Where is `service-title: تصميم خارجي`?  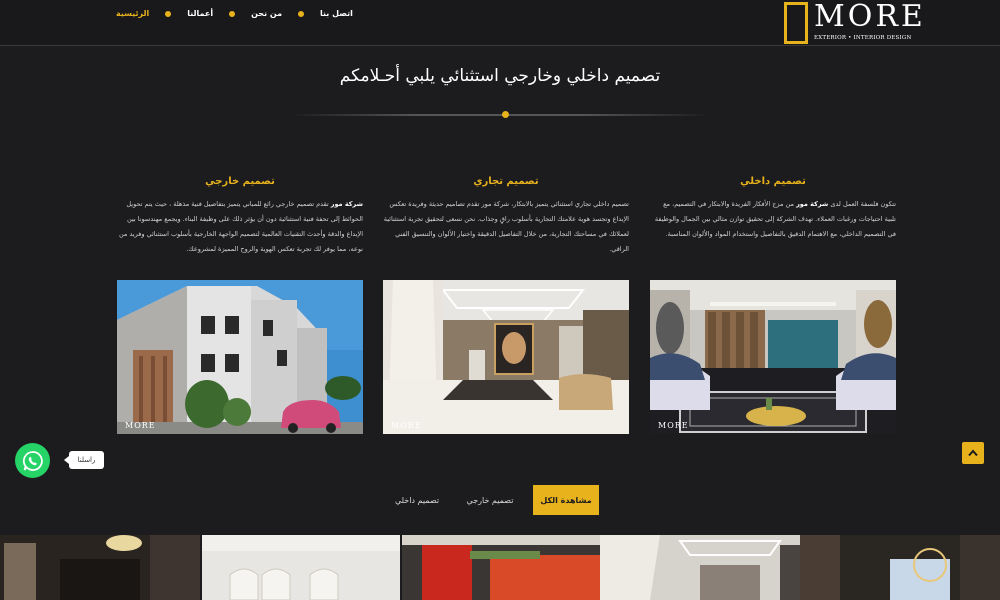 service-title: تصميم خارجي is located at coordinates (240, 181).